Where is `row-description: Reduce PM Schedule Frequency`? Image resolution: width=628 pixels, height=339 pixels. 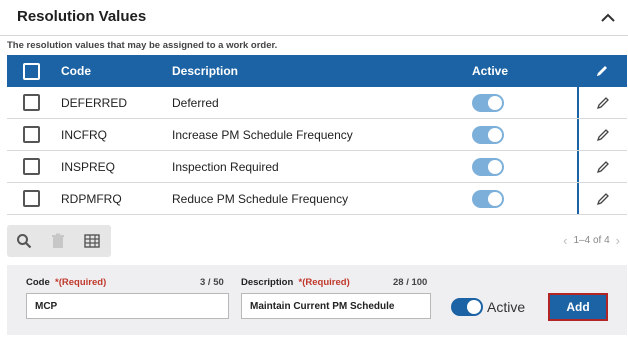
row-description: Reduce PM Schedule Frequency is located at coordinates (260, 198).